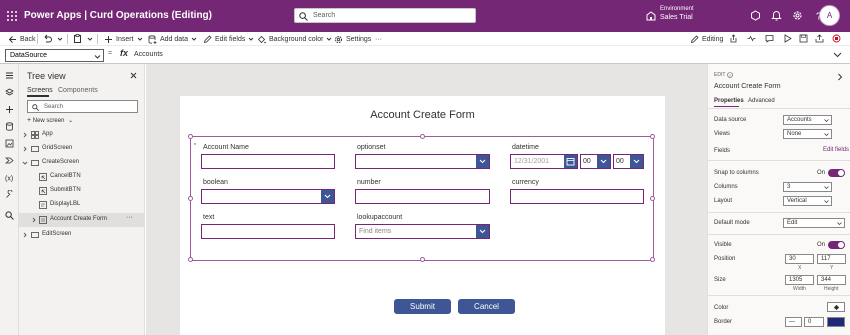  Describe the element at coordinates (706, 39) in the screenshot. I see `editing-button: Editing` at that location.